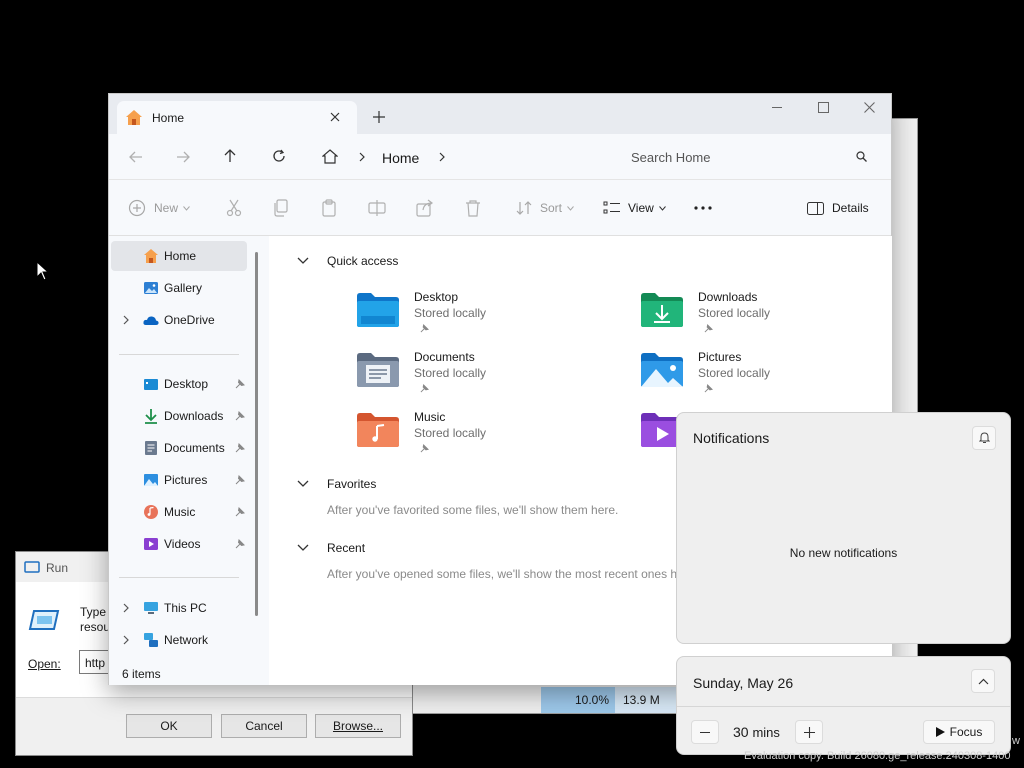 Image resolution: width=1024 pixels, height=768 pixels. Describe the element at coordinates (823, 107) in the screenshot. I see `maximize-icon` at that location.